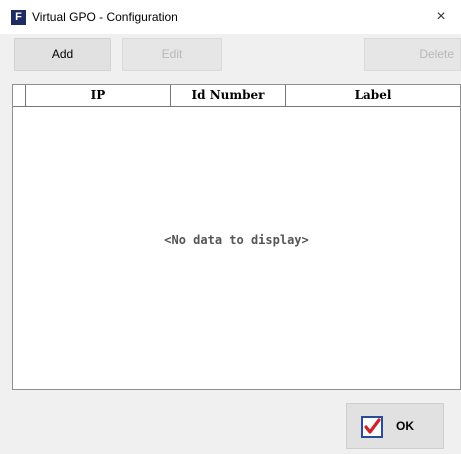 This screenshot has width=461, height=454. What do you see at coordinates (405, 426) in the screenshot?
I see `ok-label: OK` at bounding box center [405, 426].